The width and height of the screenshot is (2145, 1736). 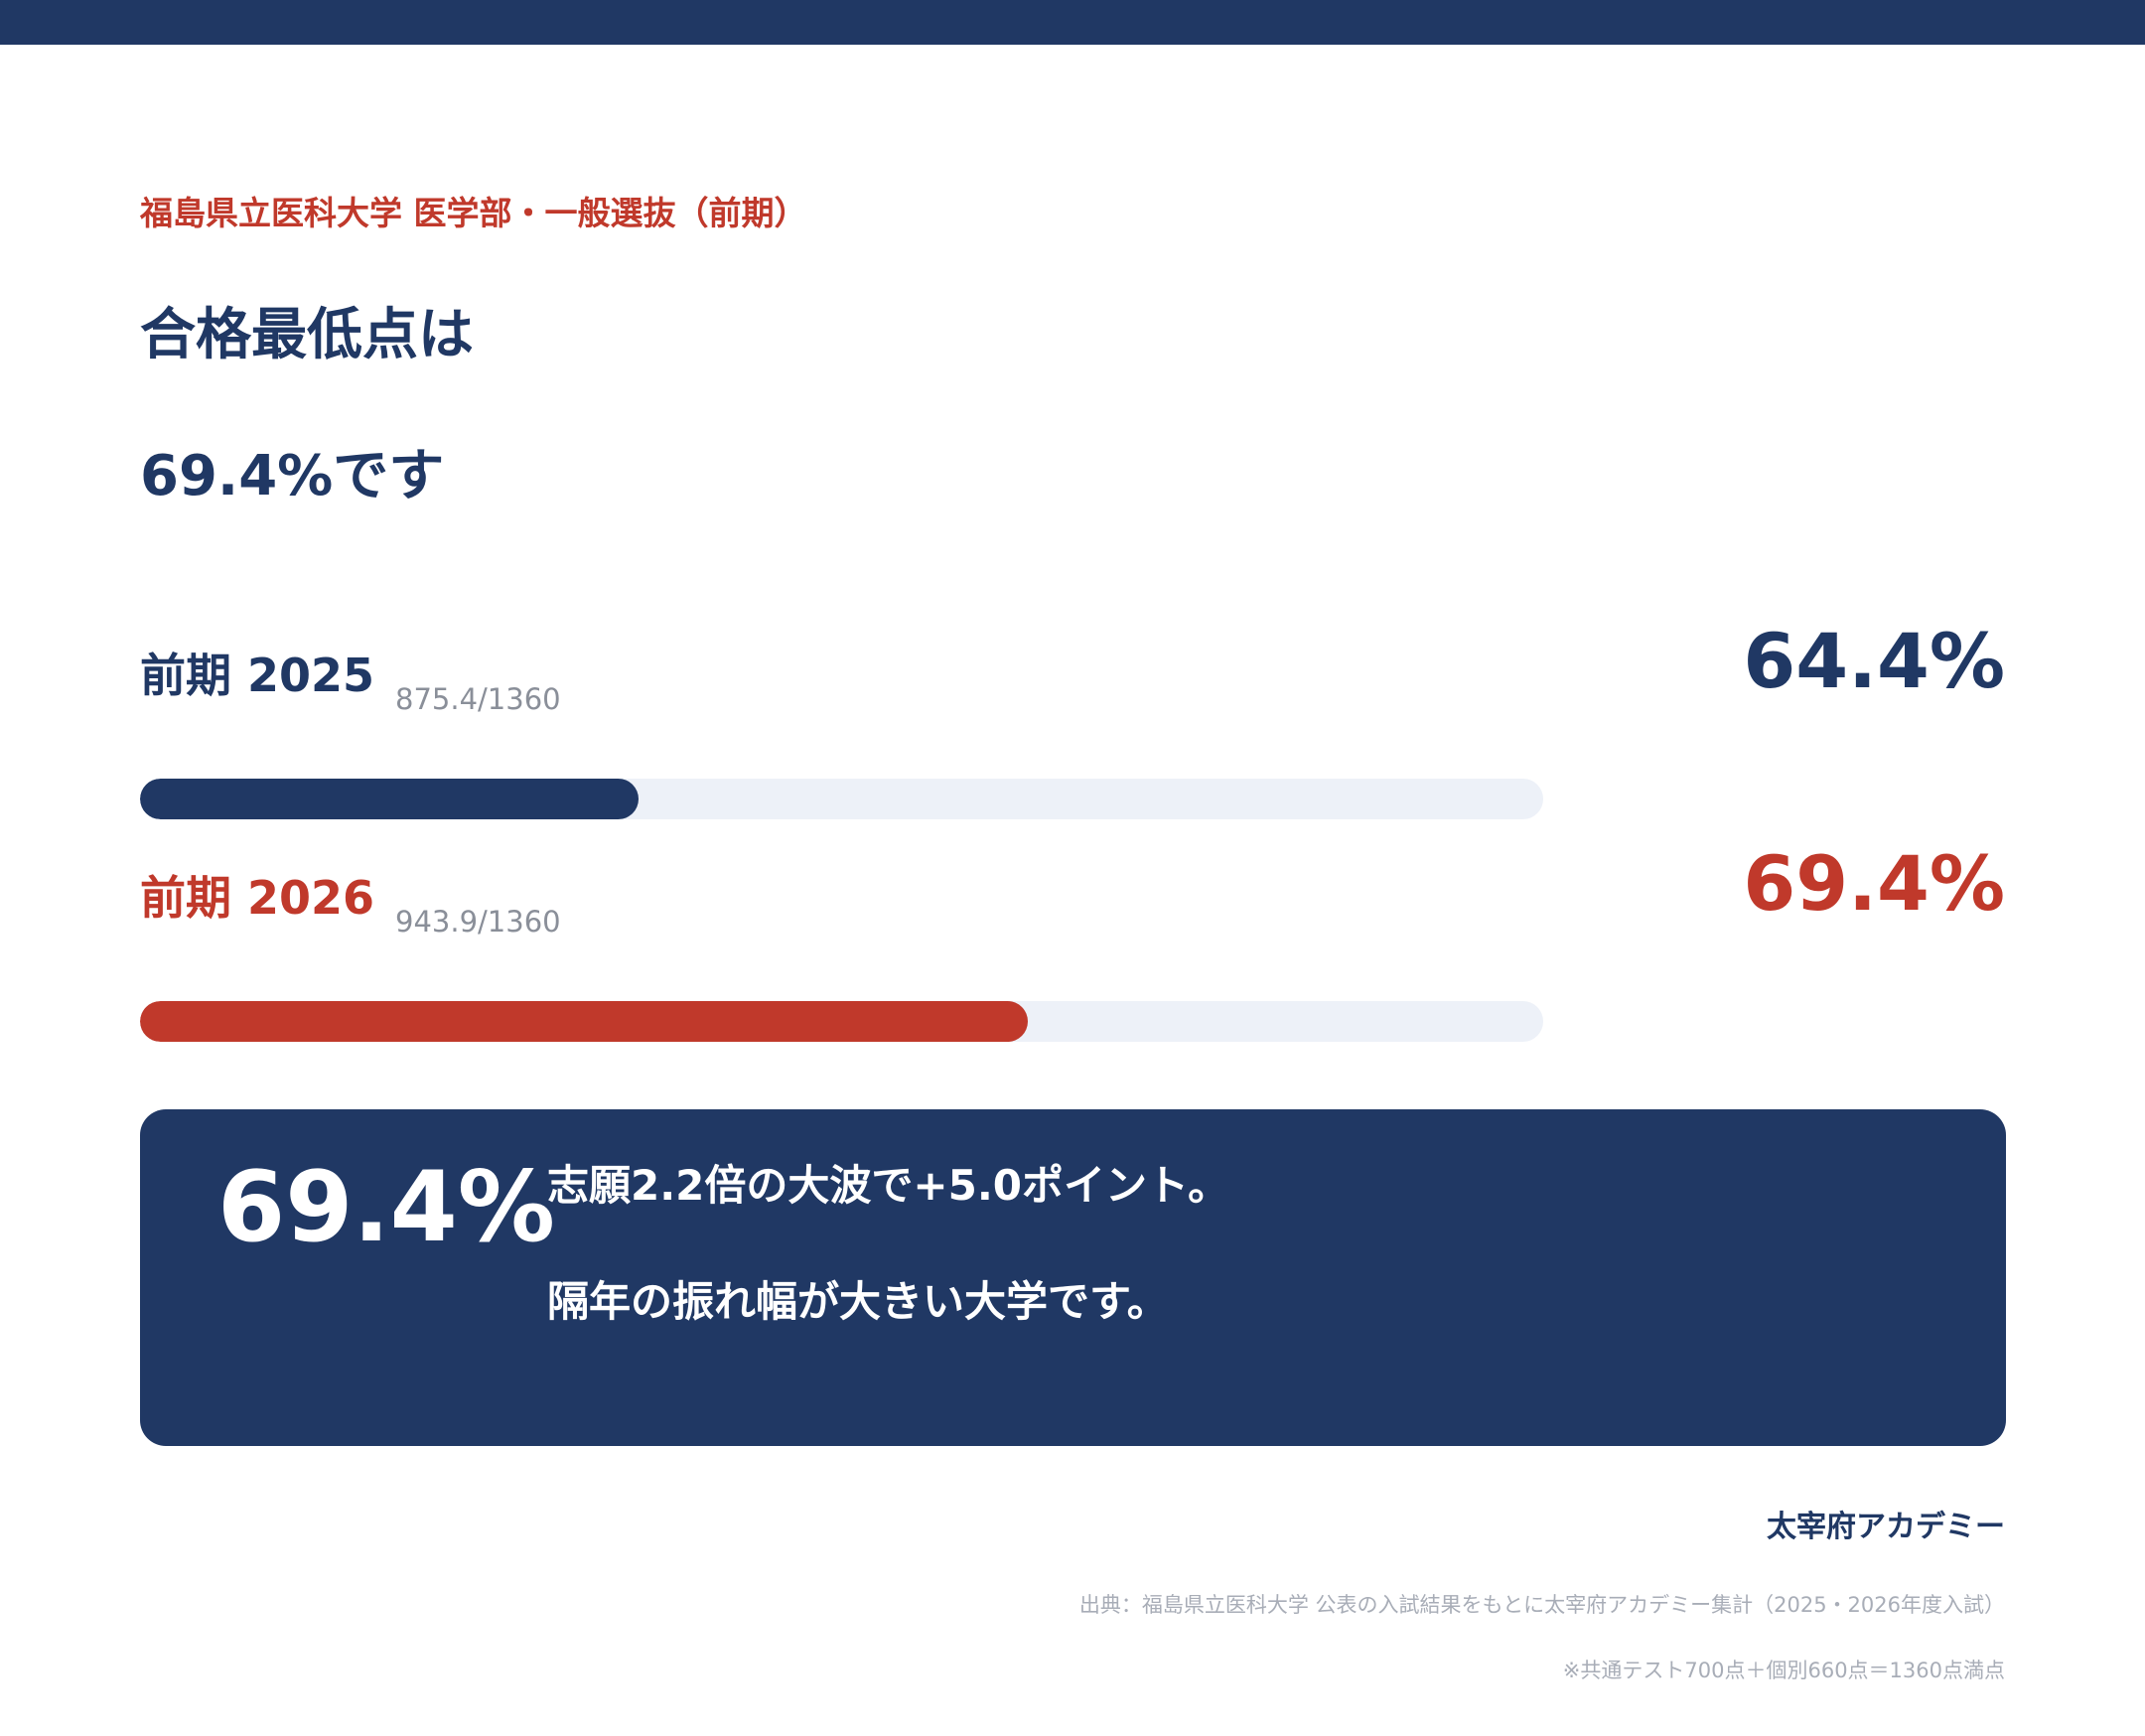 I want to click on row-2025-bar-track, so click(x=842, y=799).